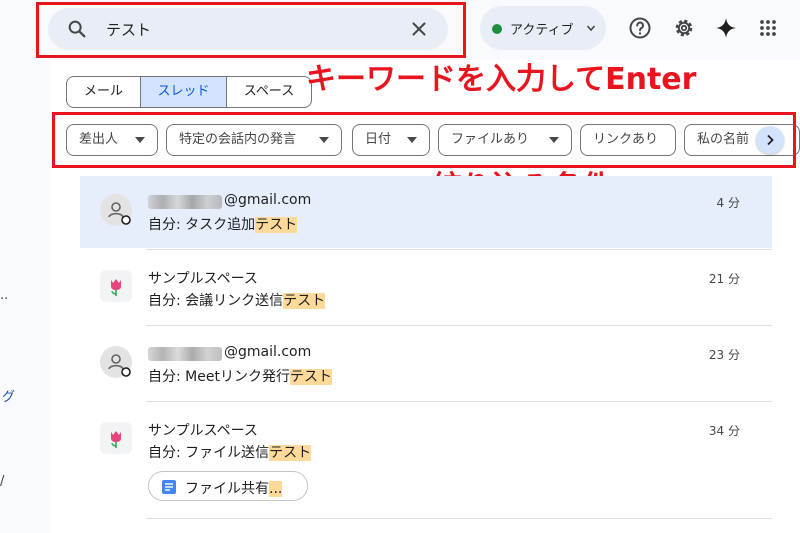  What do you see at coordinates (426, 288) in the screenshot?
I see `search-result-row: サンプルスペース 自分: 会議リンク送信テスト 21 分` at bounding box center [426, 288].